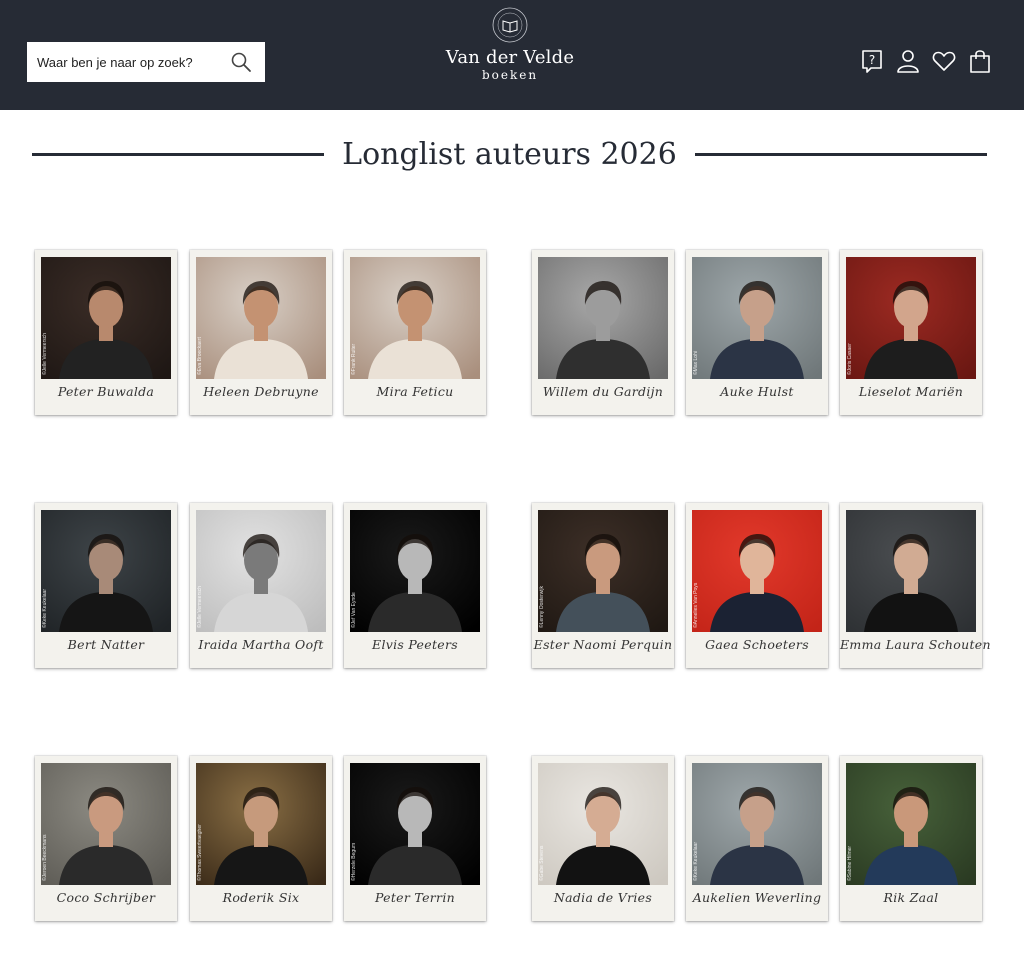  I want to click on photo-credit: ©Sabine Hilmer, so click(850, 863).